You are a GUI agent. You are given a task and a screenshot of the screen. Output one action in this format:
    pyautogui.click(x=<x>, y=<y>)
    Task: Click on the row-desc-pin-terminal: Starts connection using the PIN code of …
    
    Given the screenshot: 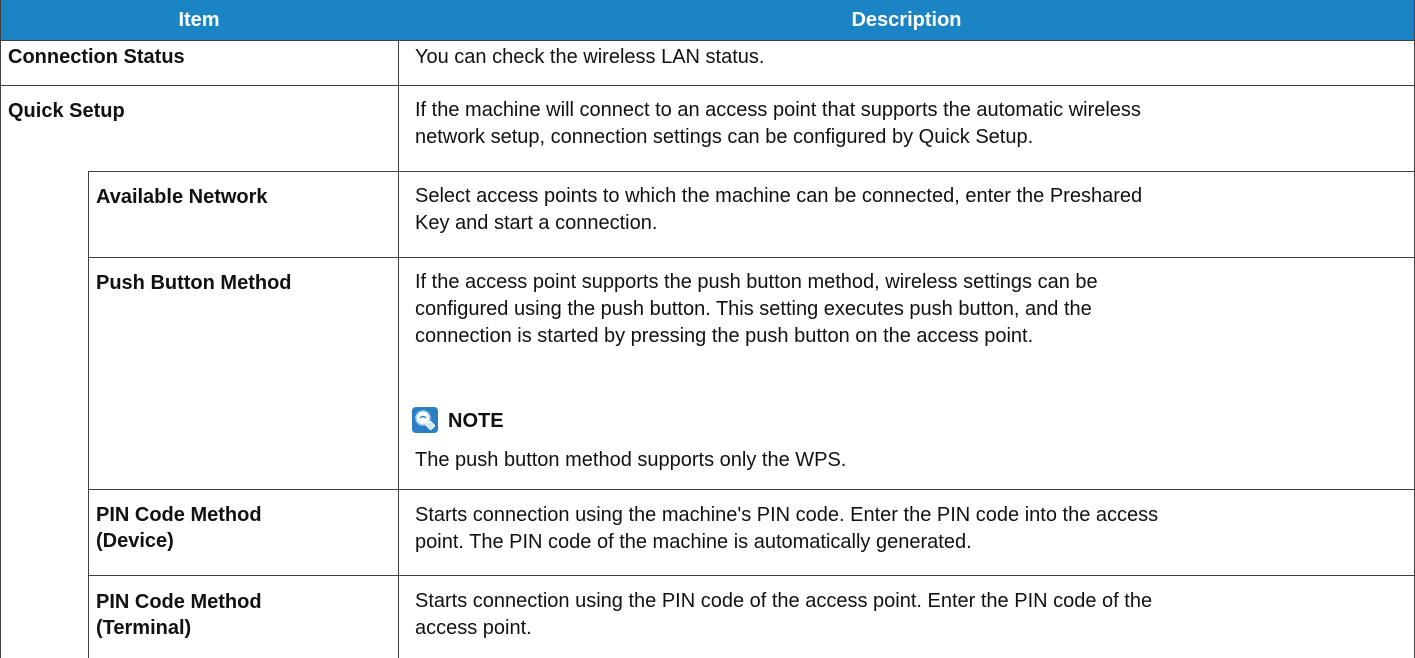 What is the action you would take?
    pyautogui.click(x=784, y=614)
    